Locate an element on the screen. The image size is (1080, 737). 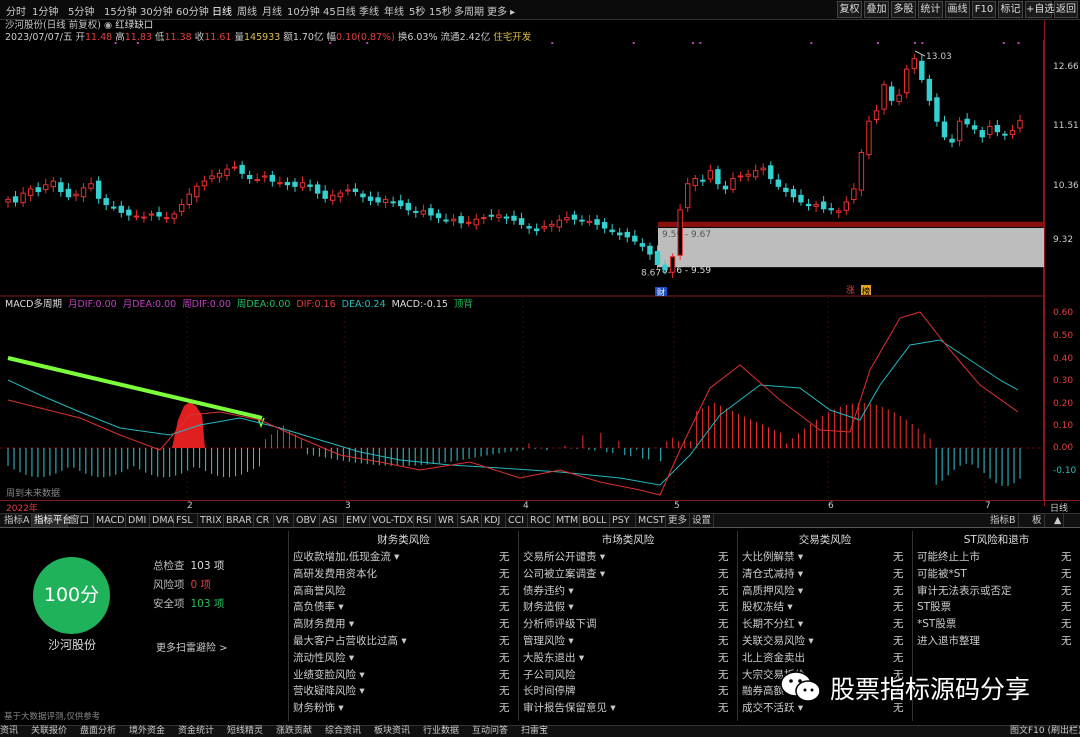
period-tab: 季线 is located at coordinates (369, 10).